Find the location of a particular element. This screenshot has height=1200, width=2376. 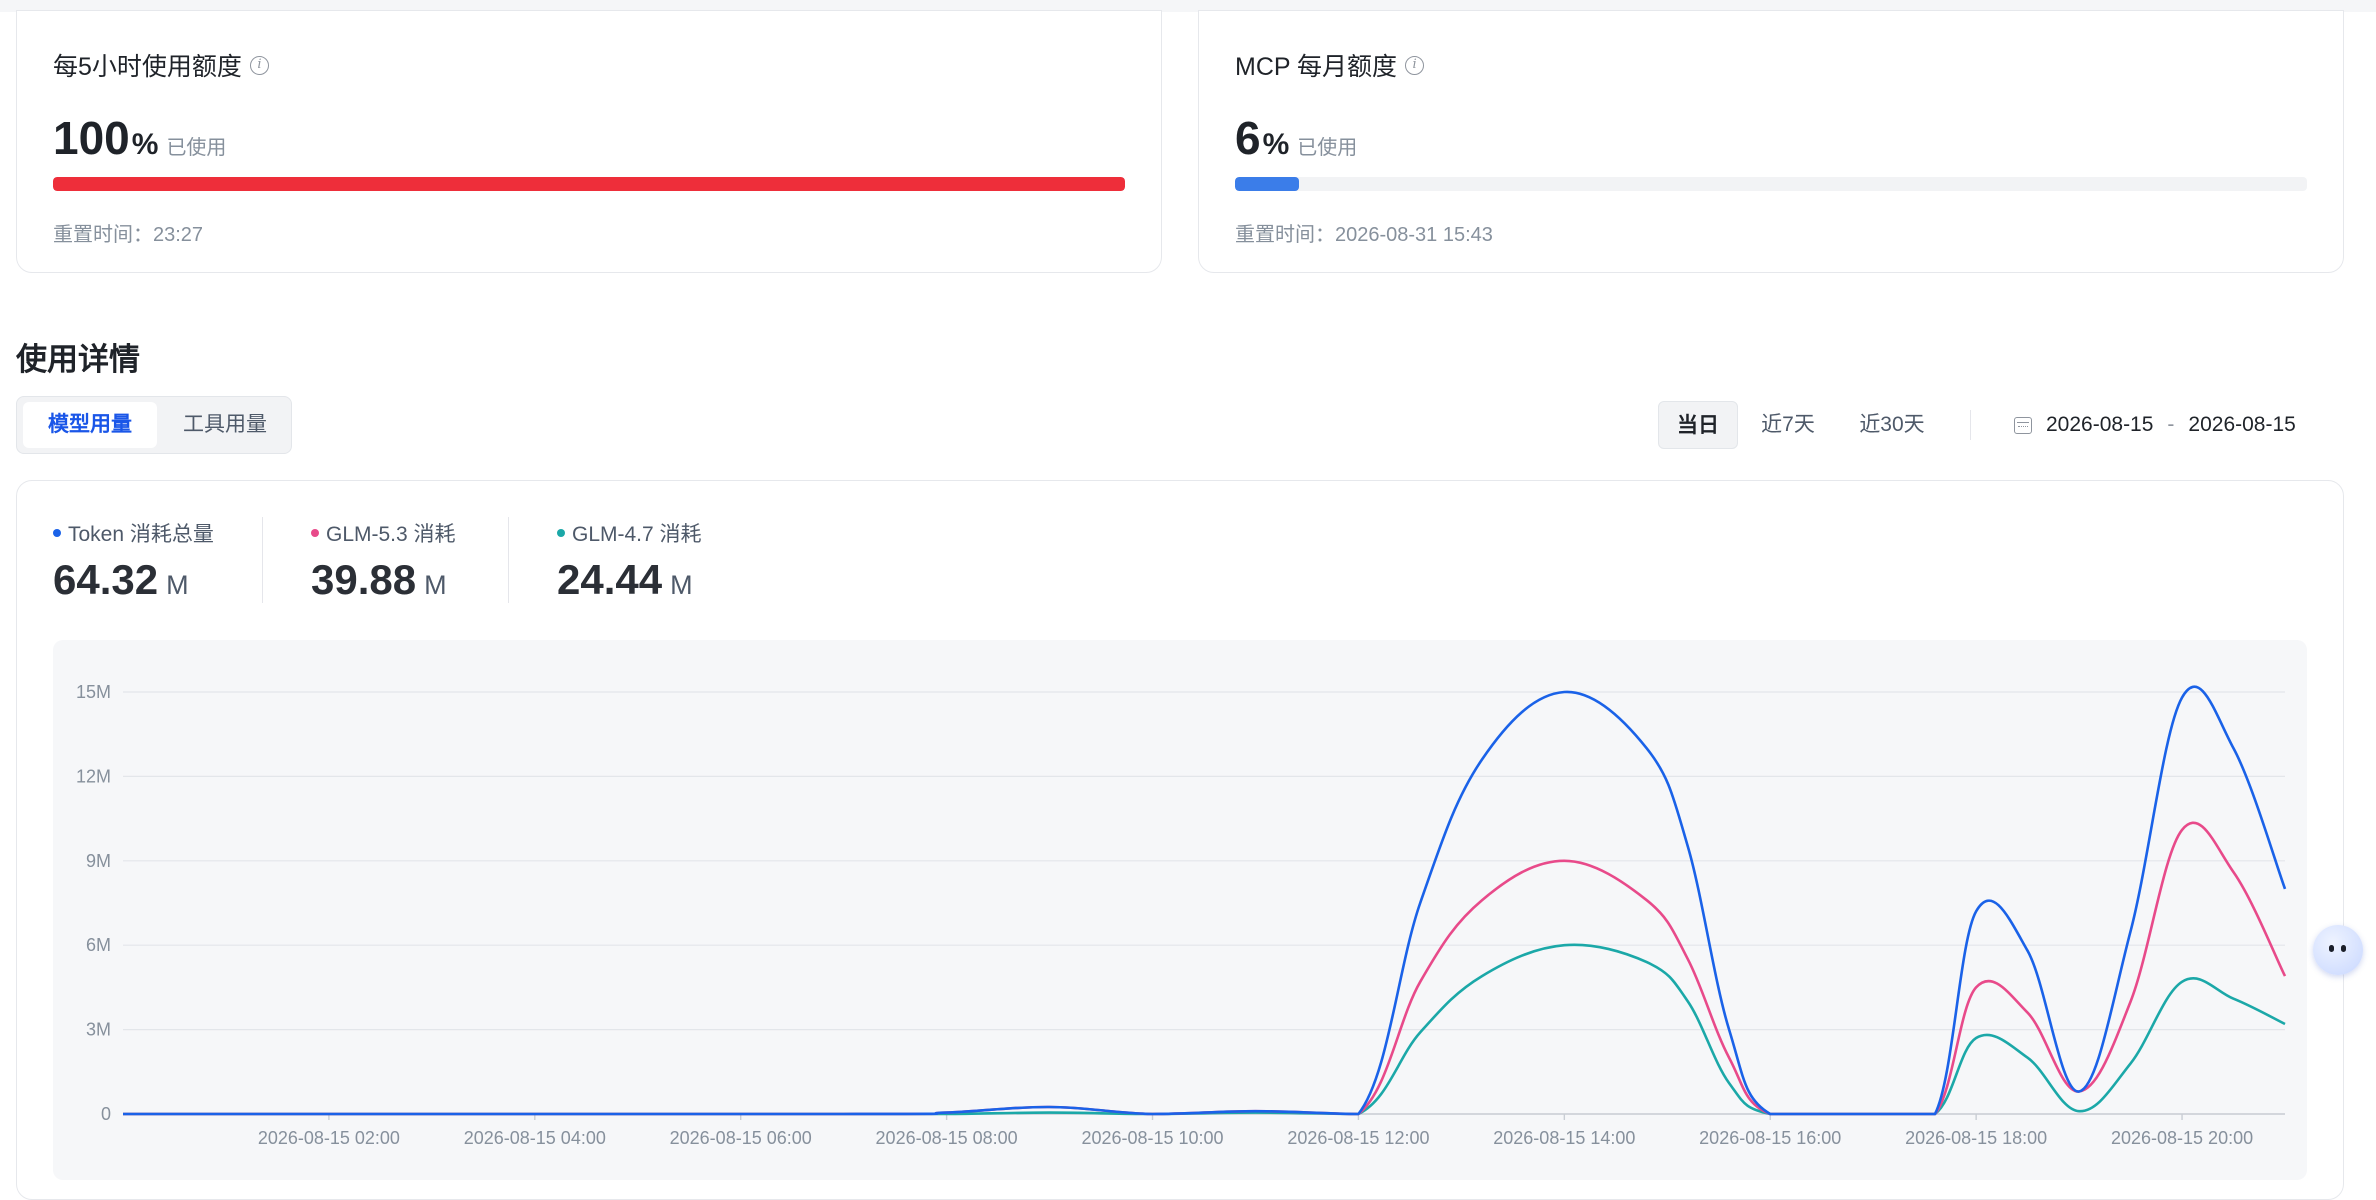

x-tick-label: 2026-08-15 02:00 is located at coordinates (329, 1138).